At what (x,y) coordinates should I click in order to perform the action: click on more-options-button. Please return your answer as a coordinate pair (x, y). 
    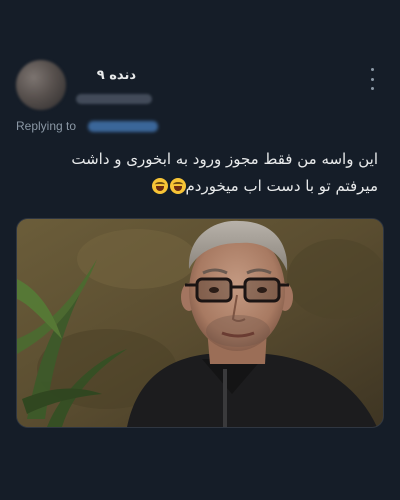
    Looking at the image, I should click on (372, 79).